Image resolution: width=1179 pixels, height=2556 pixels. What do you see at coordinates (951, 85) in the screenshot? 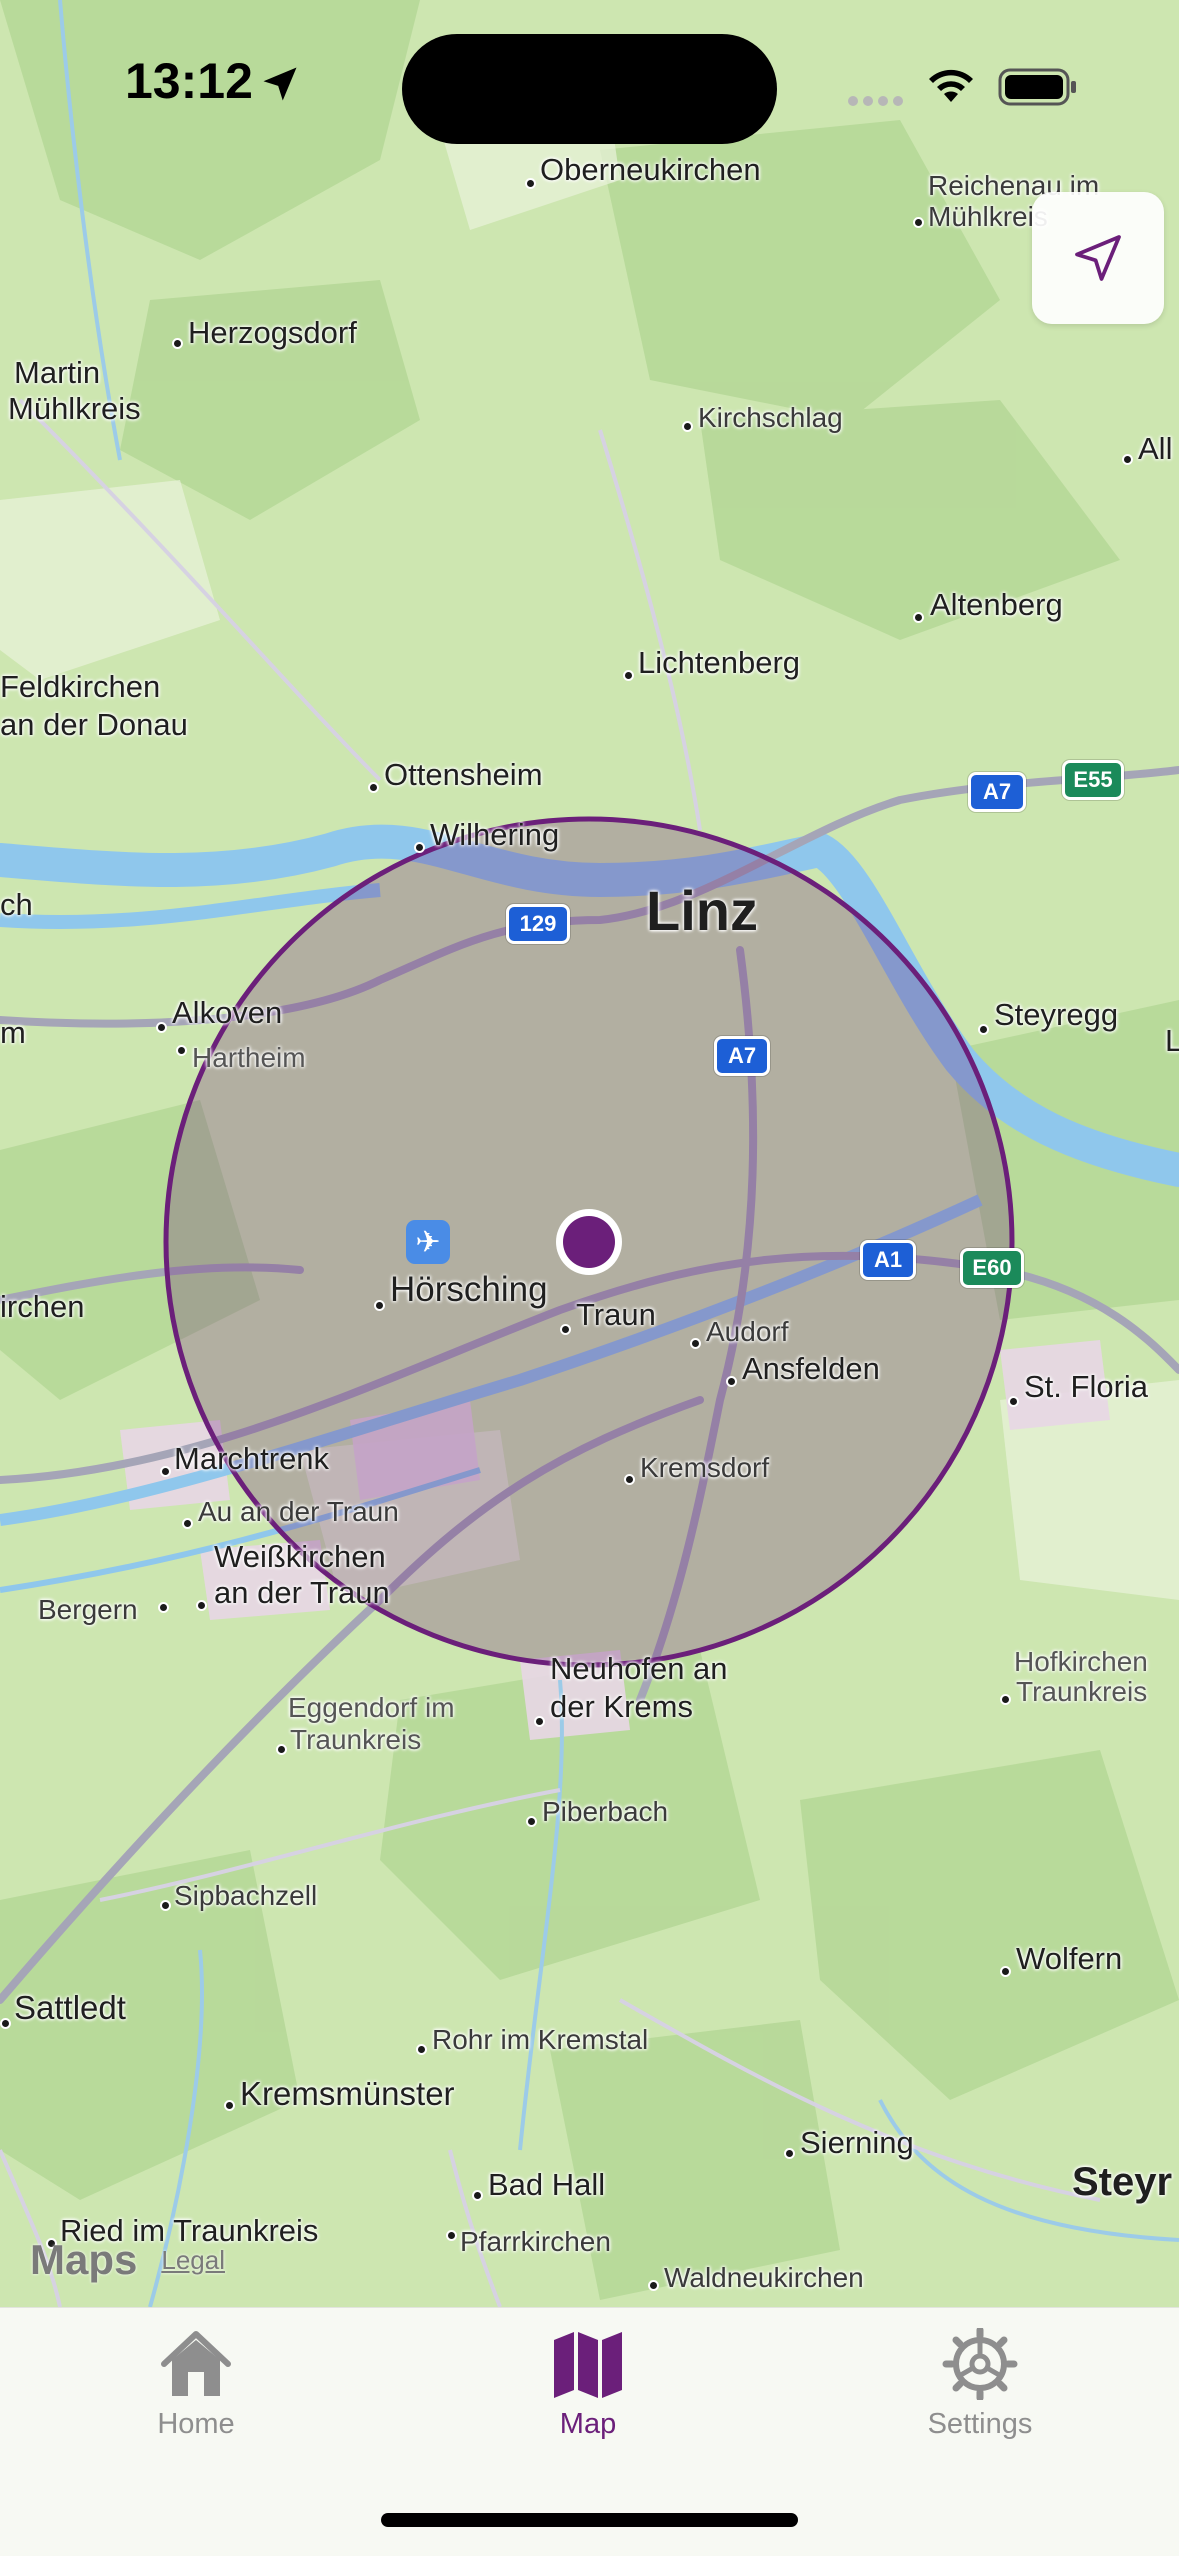
I see `wifi-icon` at bounding box center [951, 85].